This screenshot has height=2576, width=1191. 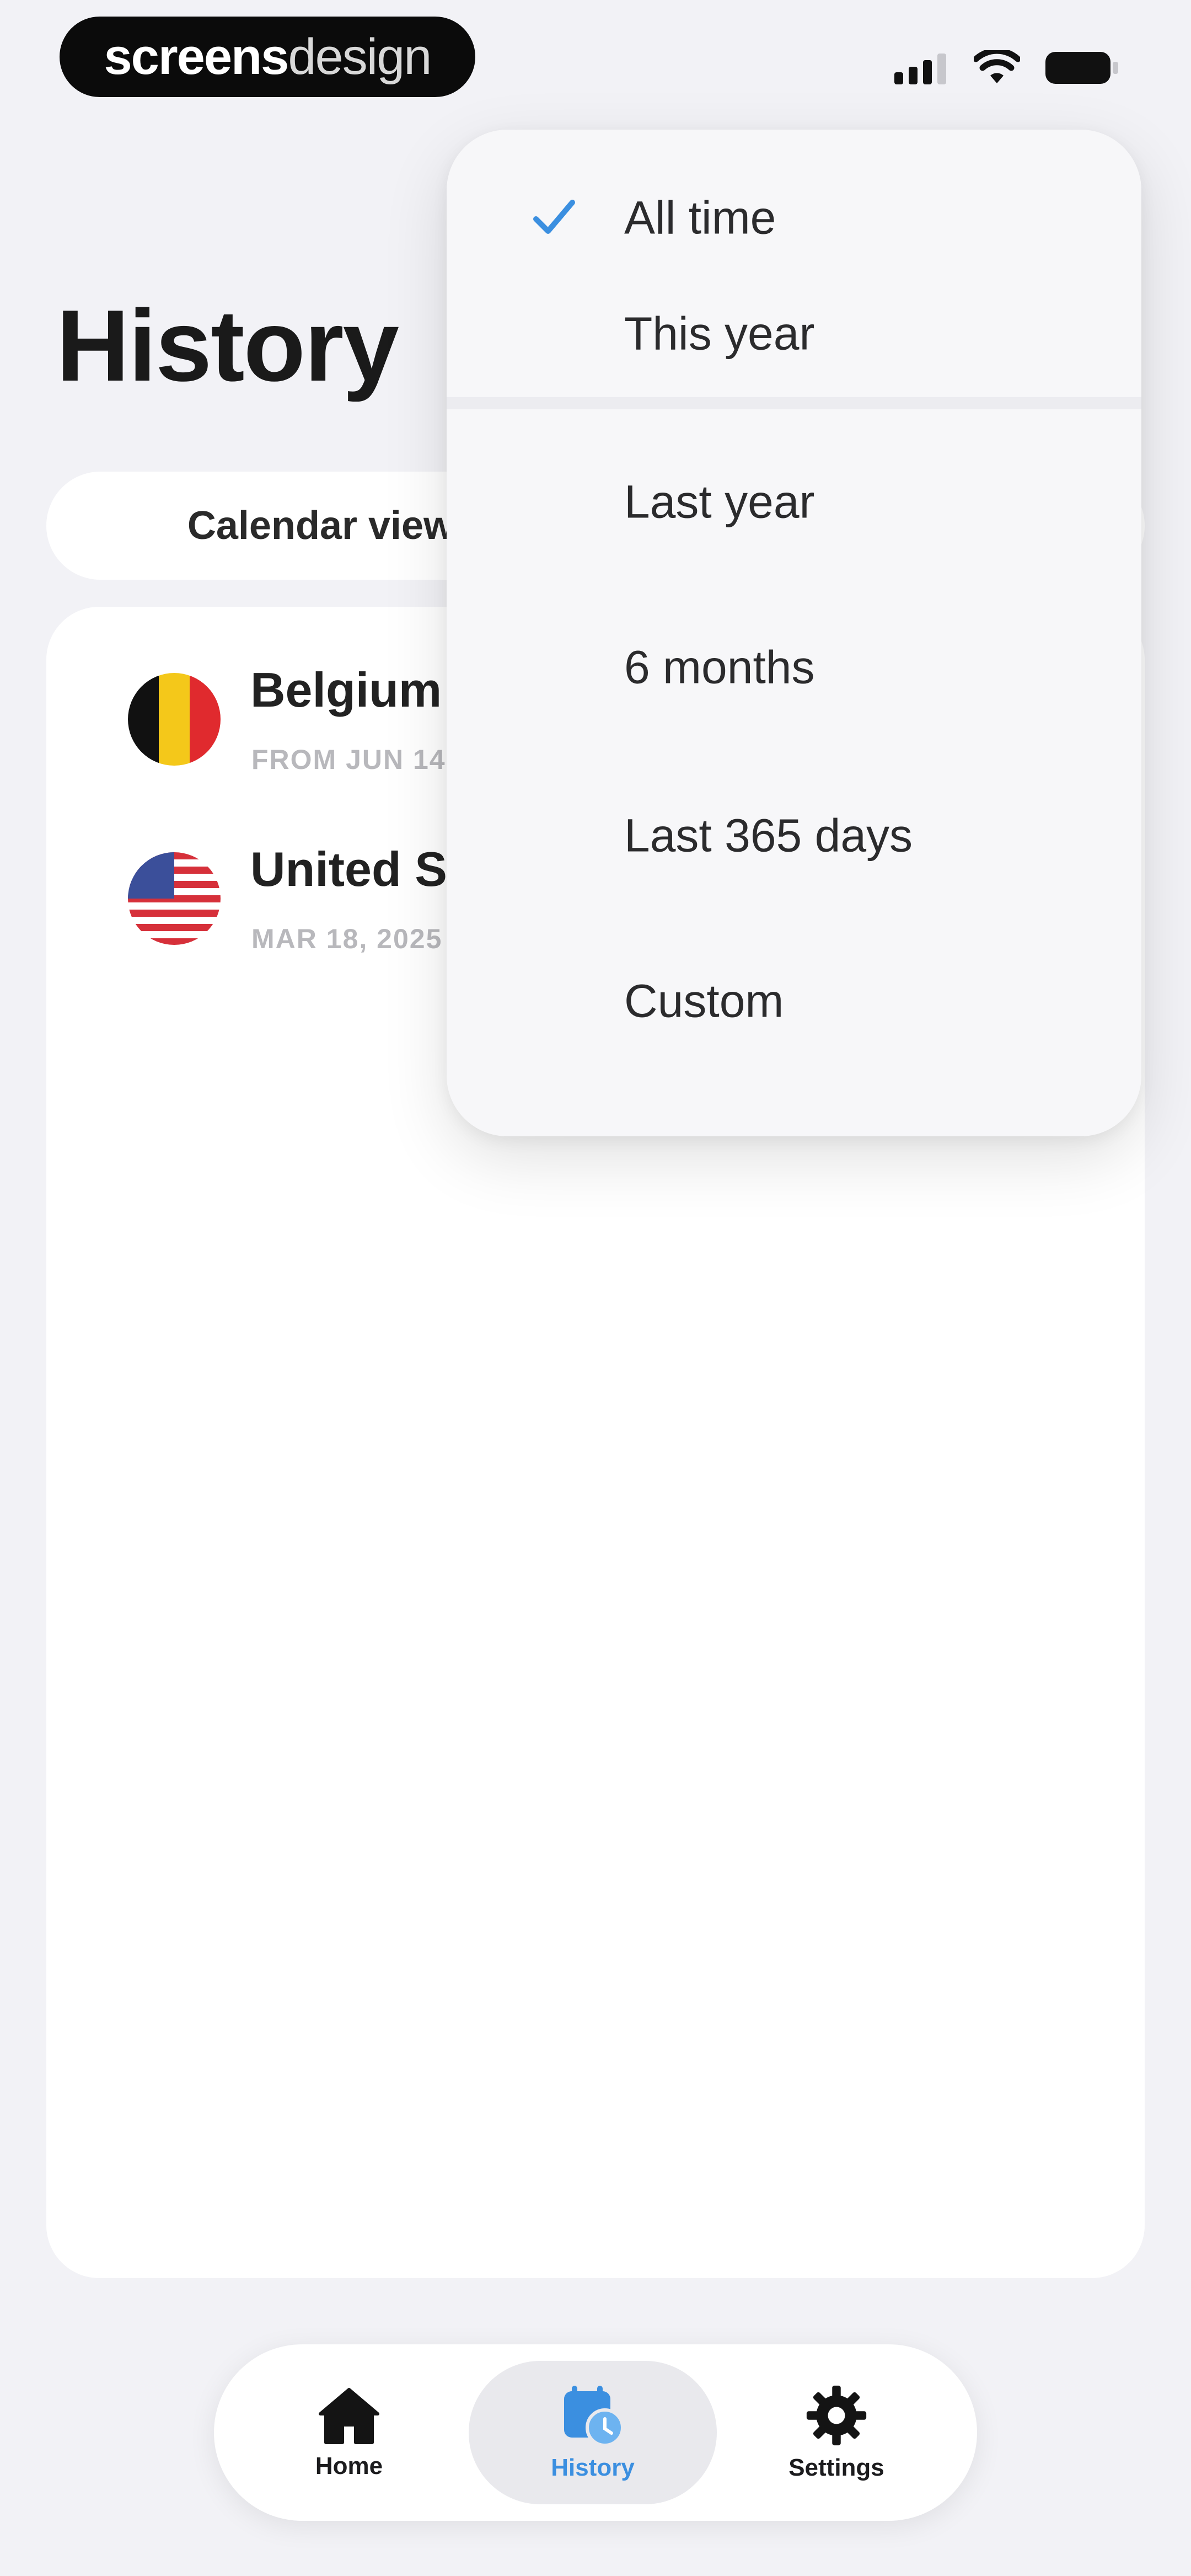 I want to click on cellular-signal-icon, so click(x=920, y=69).